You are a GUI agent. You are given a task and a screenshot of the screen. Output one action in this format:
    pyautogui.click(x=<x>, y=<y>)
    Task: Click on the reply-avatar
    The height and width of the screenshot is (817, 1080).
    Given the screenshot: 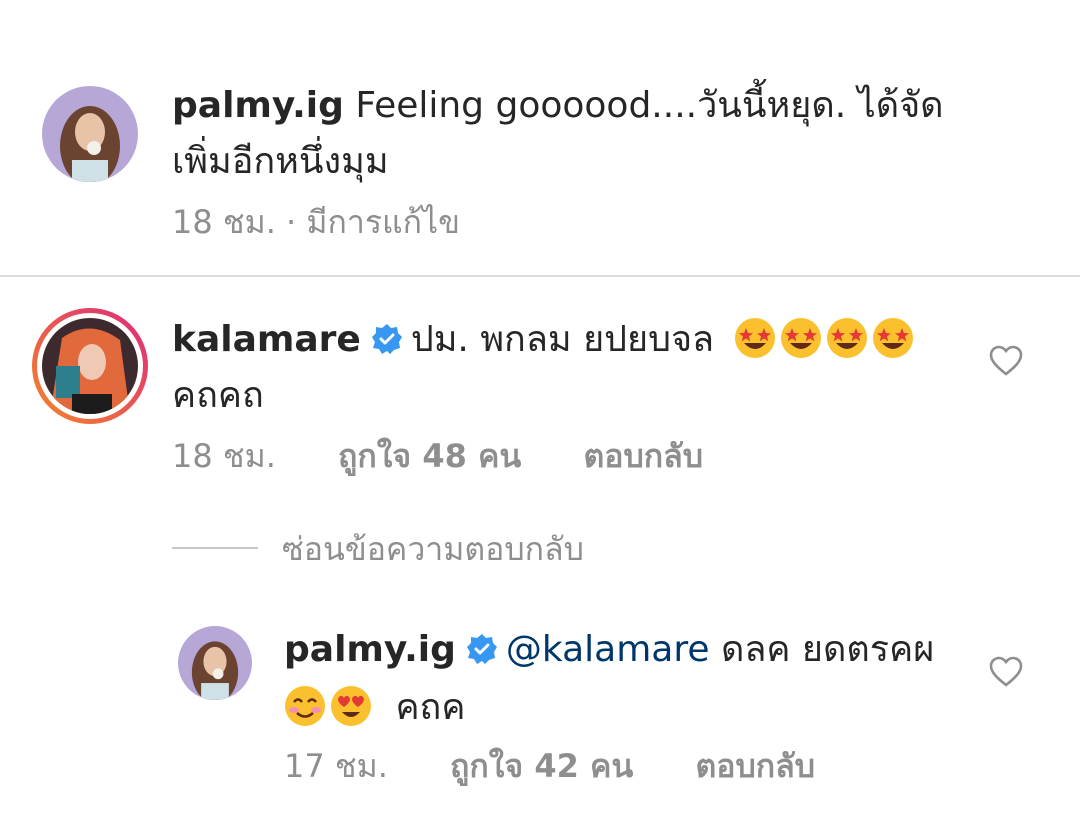 What is the action you would take?
    pyautogui.click(x=215, y=663)
    